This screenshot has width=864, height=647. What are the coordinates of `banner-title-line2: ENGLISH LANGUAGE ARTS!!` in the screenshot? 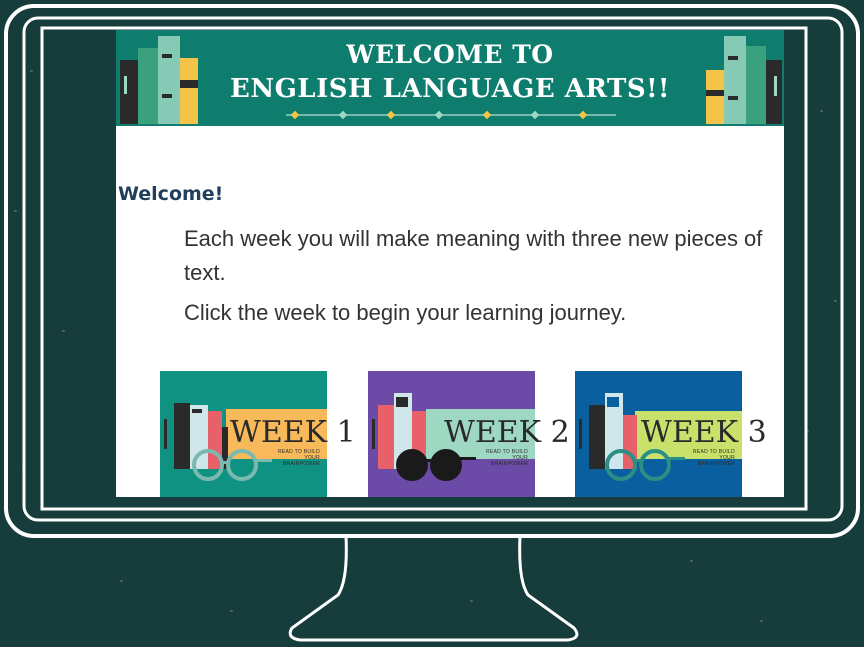 It's located at (450, 89).